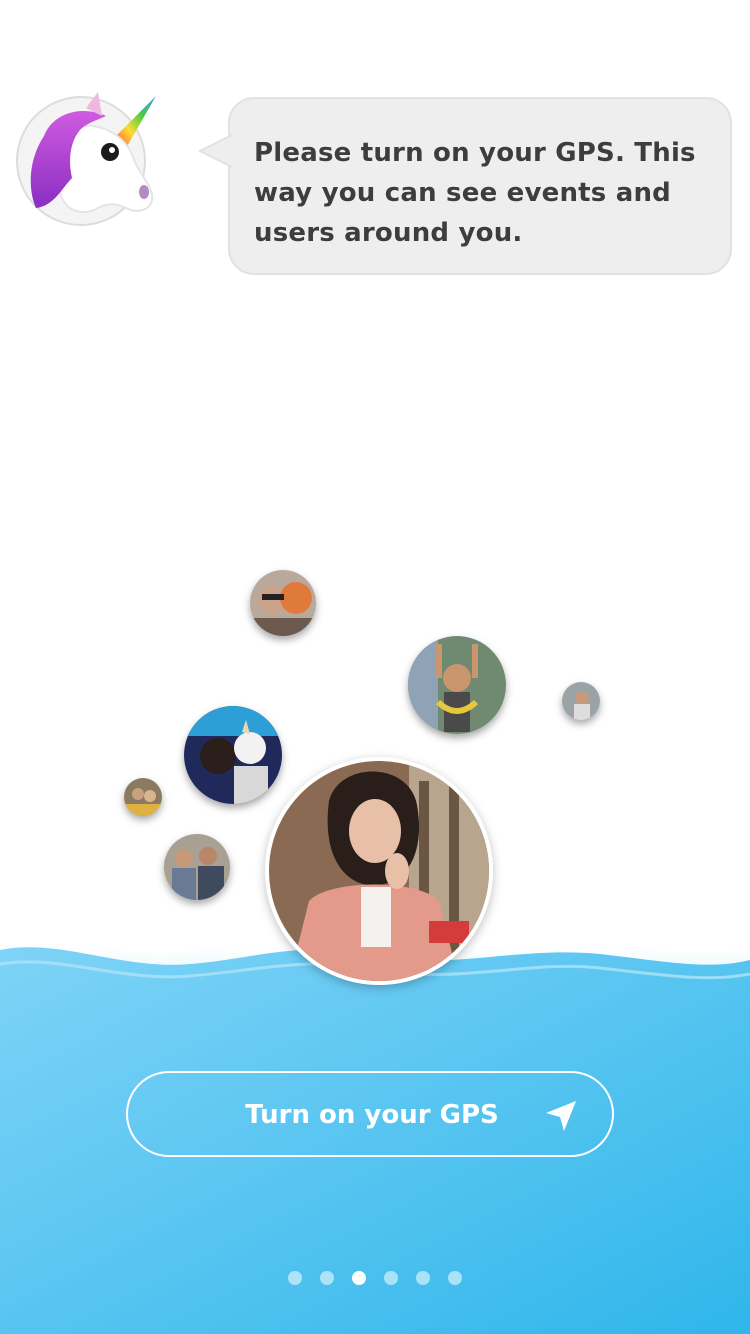 Image resolution: width=750 pixels, height=1334 pixels. What do you see at coordinates (215, 151) in the screenshot?
I see `bubble-tail` at bounding box center [215, 151].